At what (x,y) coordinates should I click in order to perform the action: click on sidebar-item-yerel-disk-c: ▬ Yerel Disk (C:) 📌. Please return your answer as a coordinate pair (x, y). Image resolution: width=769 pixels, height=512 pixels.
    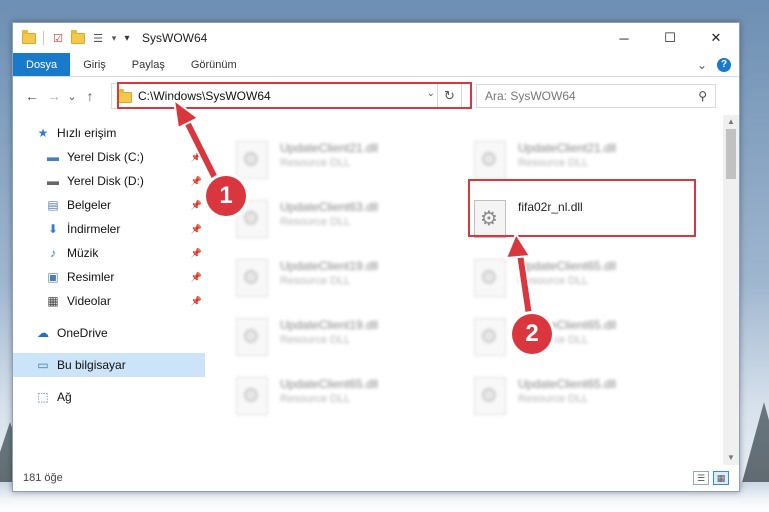
    Looking at the image, I should click on (109, 157).